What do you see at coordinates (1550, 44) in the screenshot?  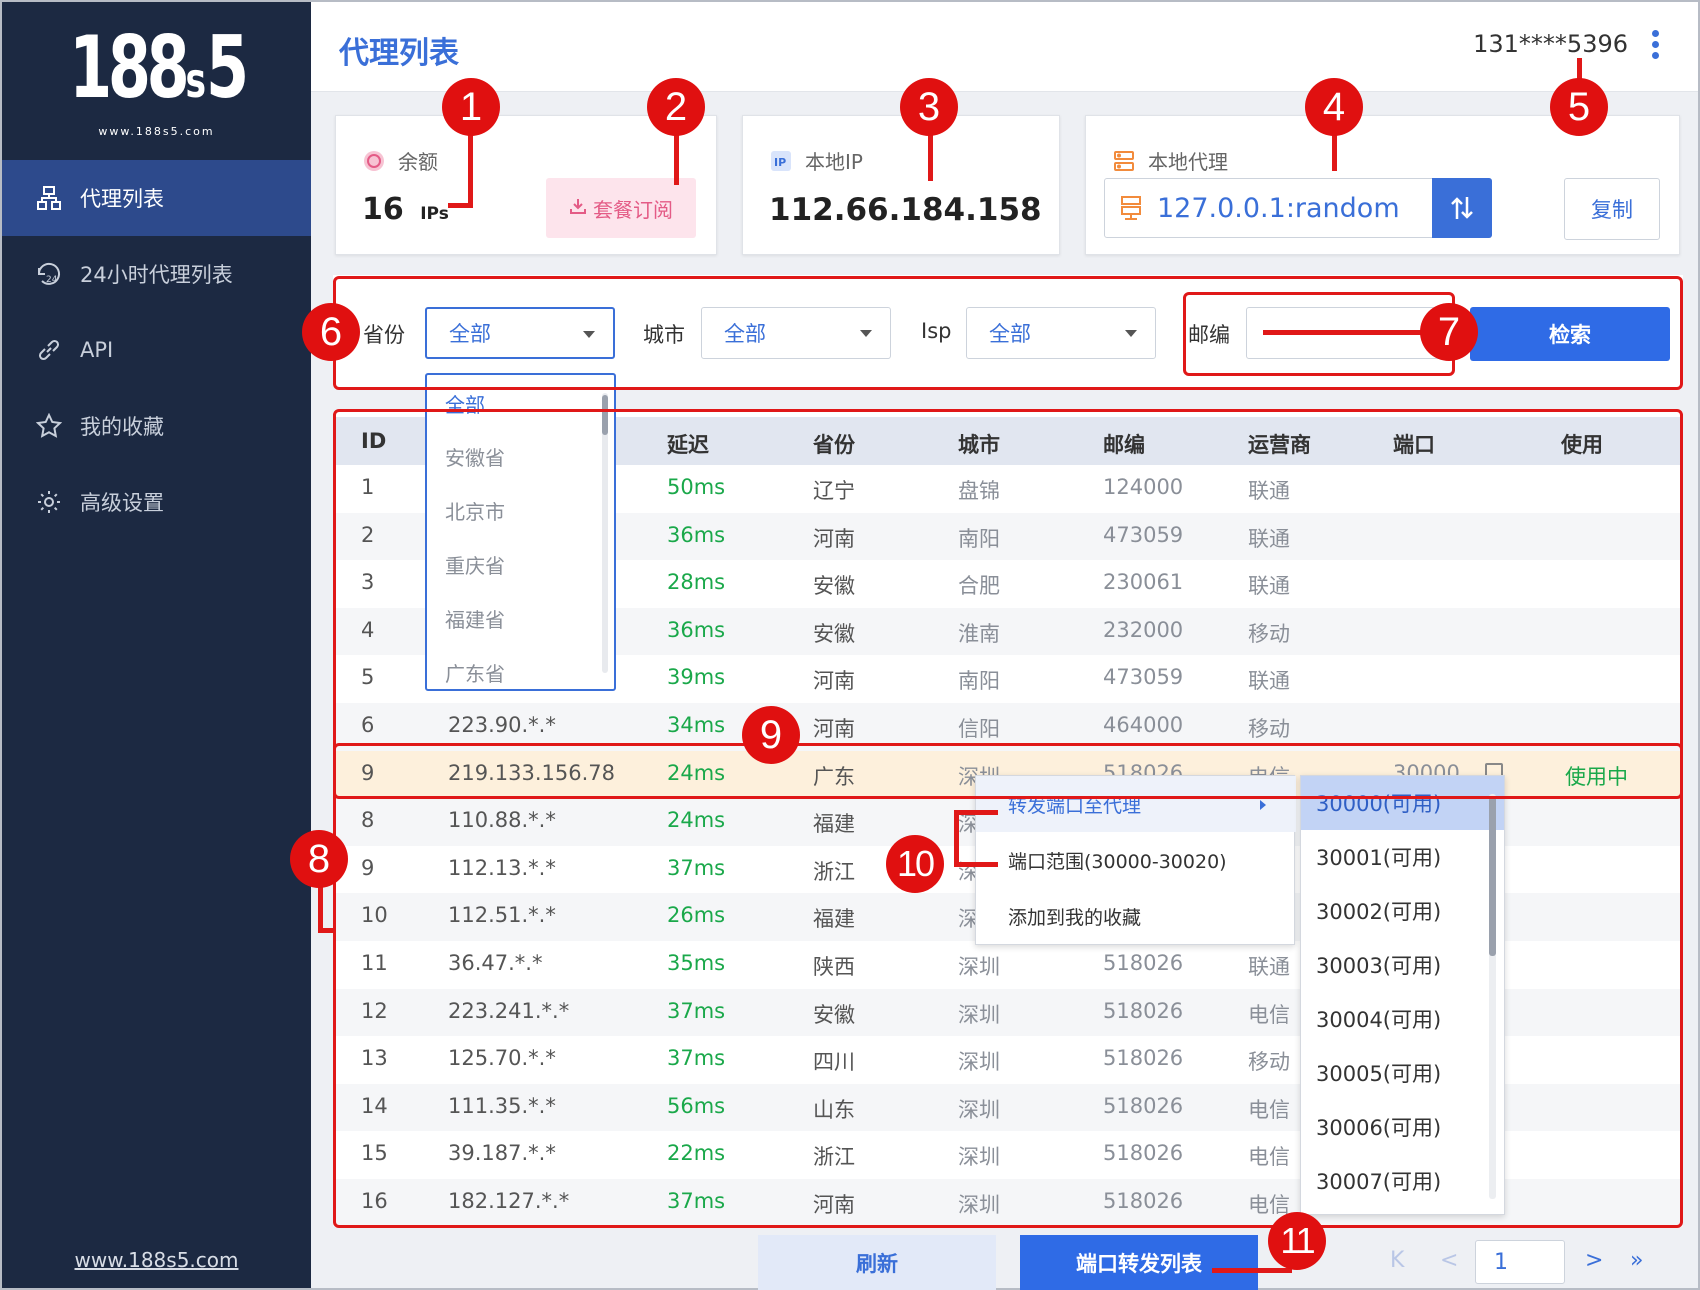 I see `user-account: 131****5396` at bounding box center [1550, 44].